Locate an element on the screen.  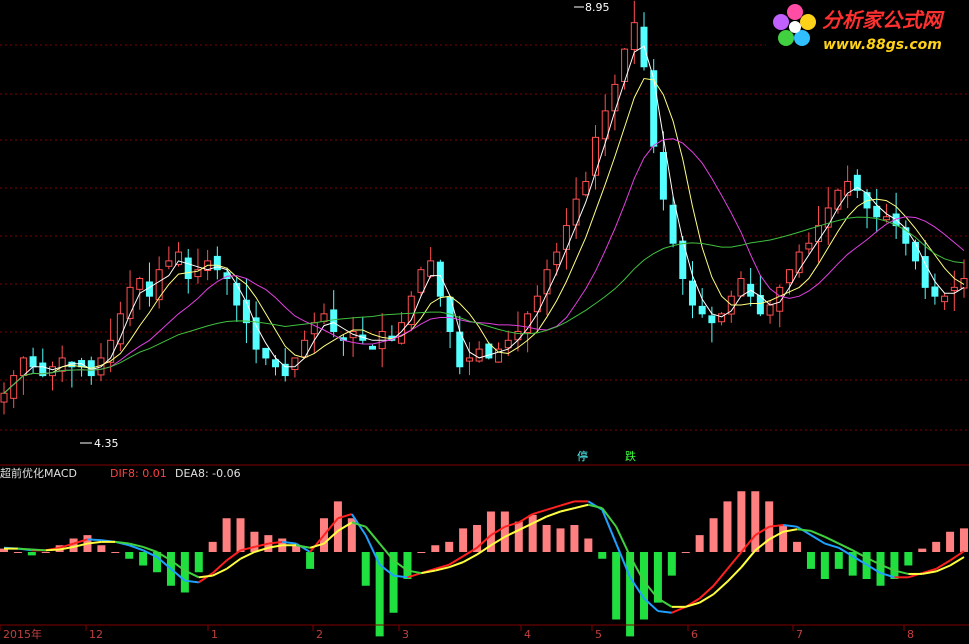
signal-fall: 跌 is located at coordinates (630, 456).